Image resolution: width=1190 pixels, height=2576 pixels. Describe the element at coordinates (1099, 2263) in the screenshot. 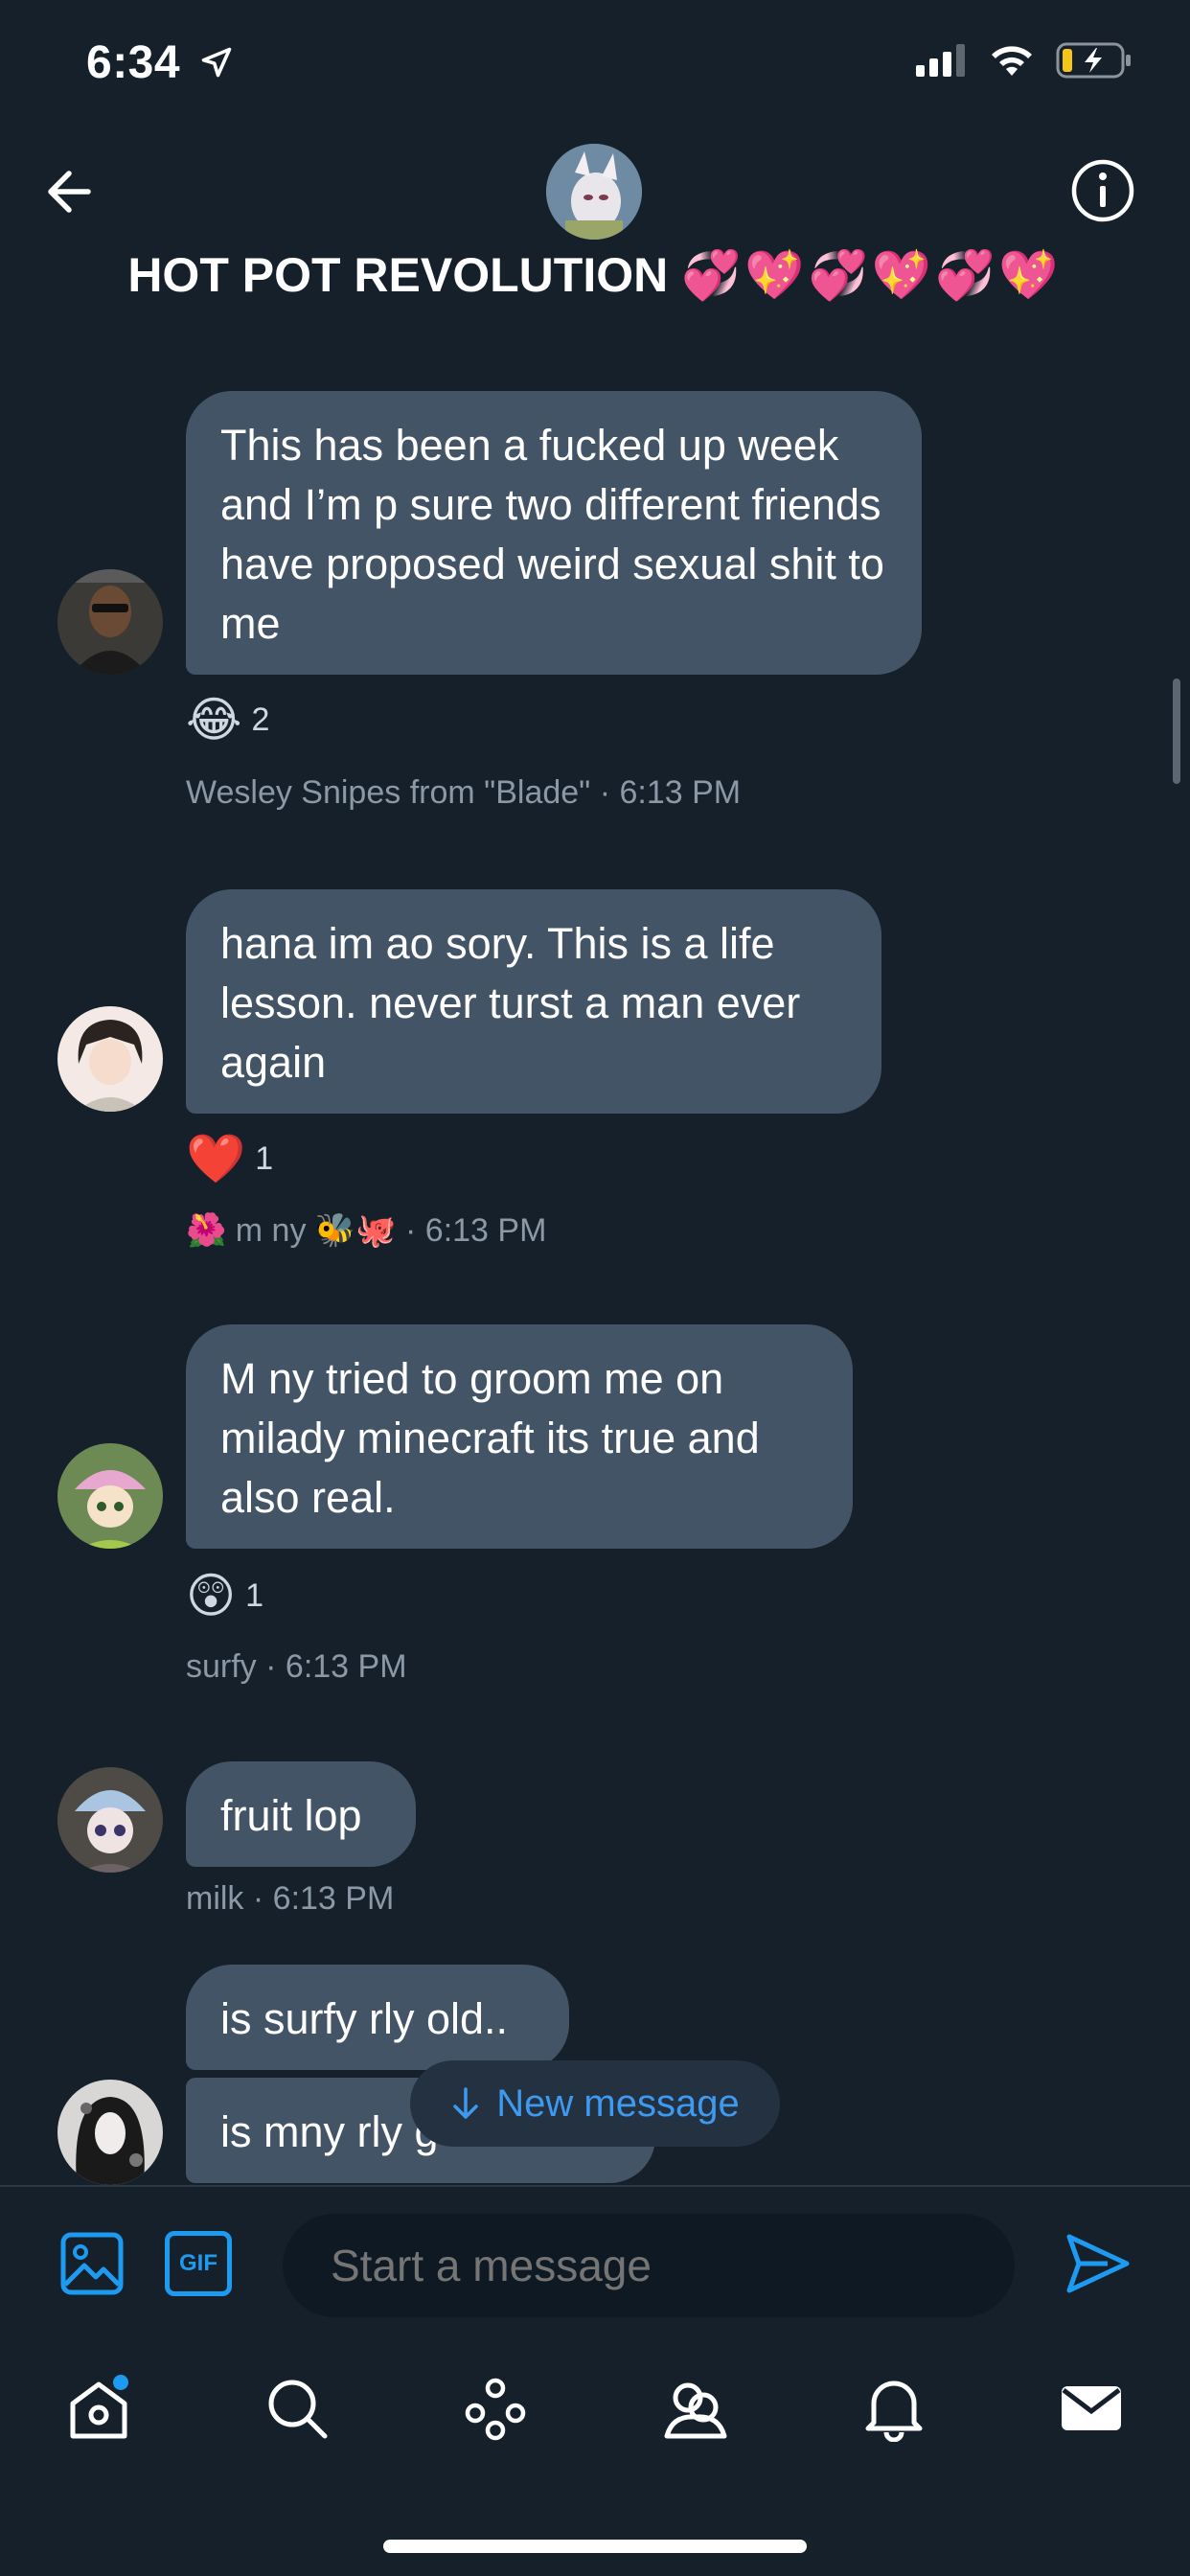

I see `send-icon` at that location.